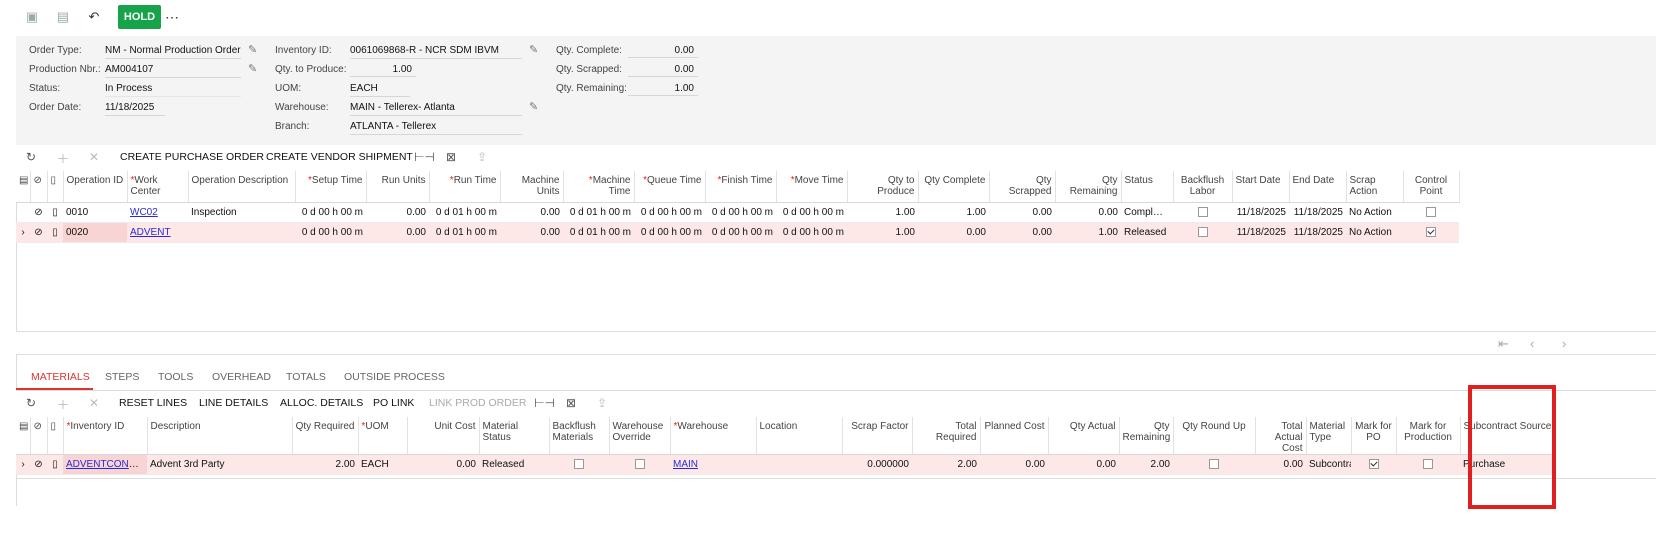  Describe the element at coordinates (811, 232) in the screenshot. I see `cell-move-time: 0 d 00 h 00 m` at that location.